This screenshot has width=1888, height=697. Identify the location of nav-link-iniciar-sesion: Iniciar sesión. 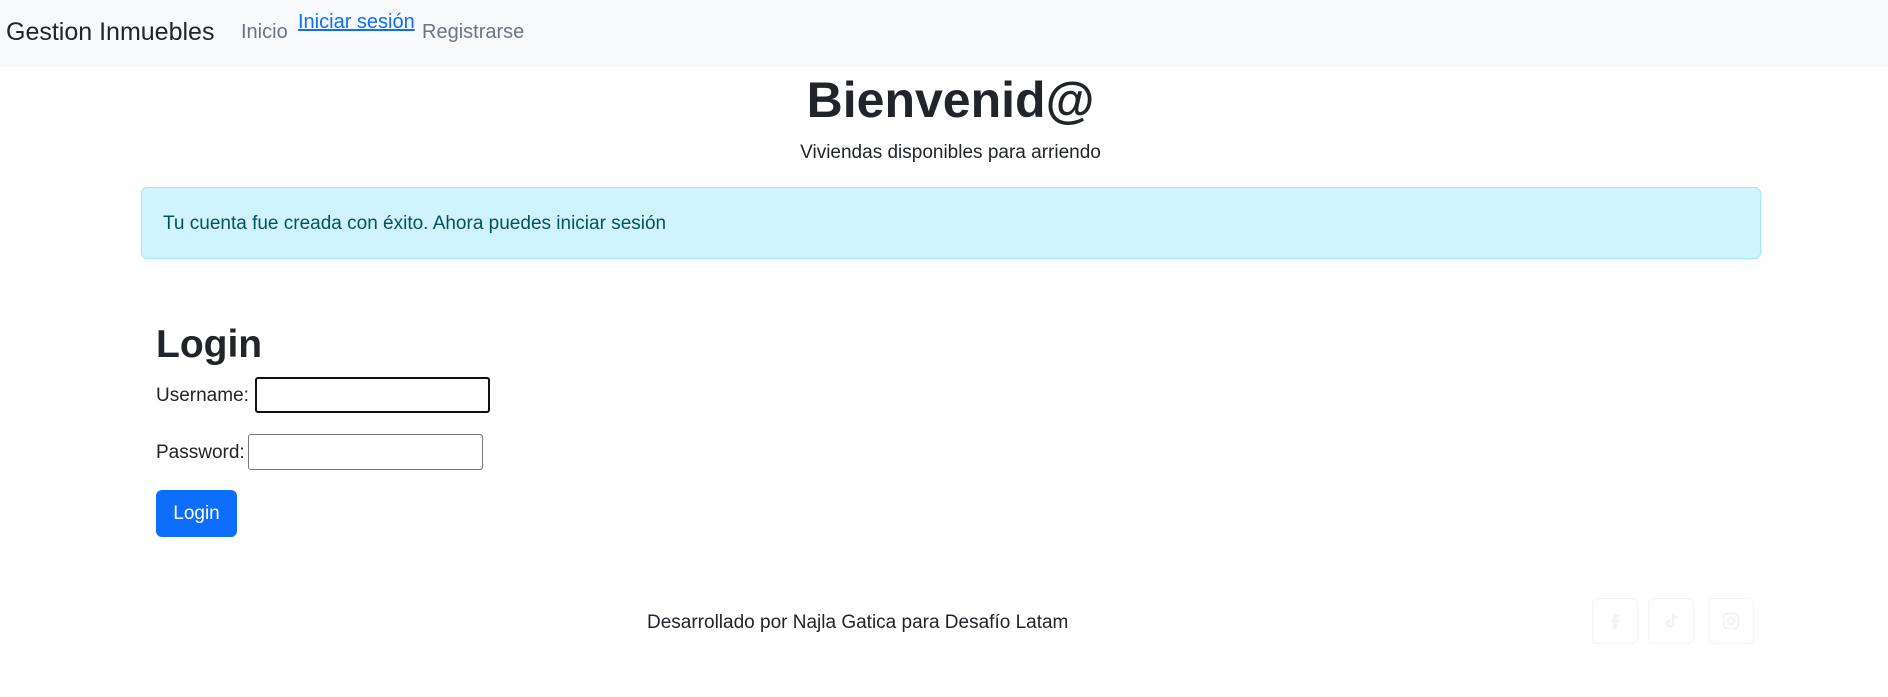
(356, 22).